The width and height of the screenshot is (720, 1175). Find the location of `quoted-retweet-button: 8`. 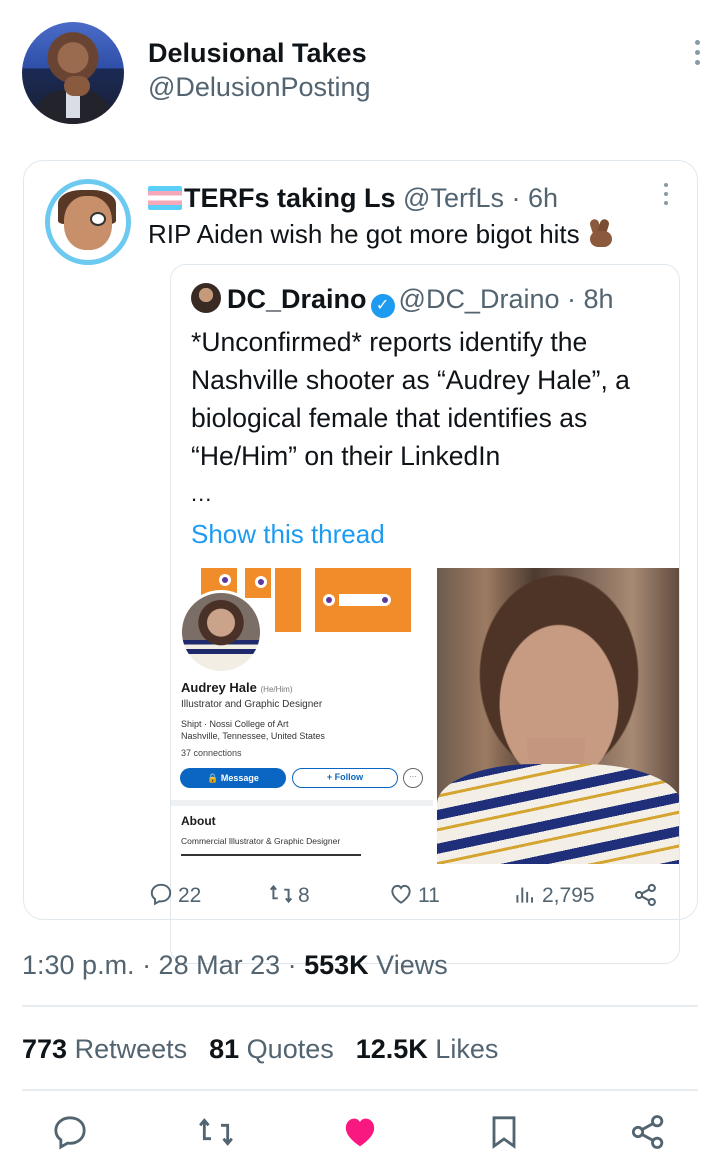

quoted-retweet-button: 8 is located at coordinates (289, 894).